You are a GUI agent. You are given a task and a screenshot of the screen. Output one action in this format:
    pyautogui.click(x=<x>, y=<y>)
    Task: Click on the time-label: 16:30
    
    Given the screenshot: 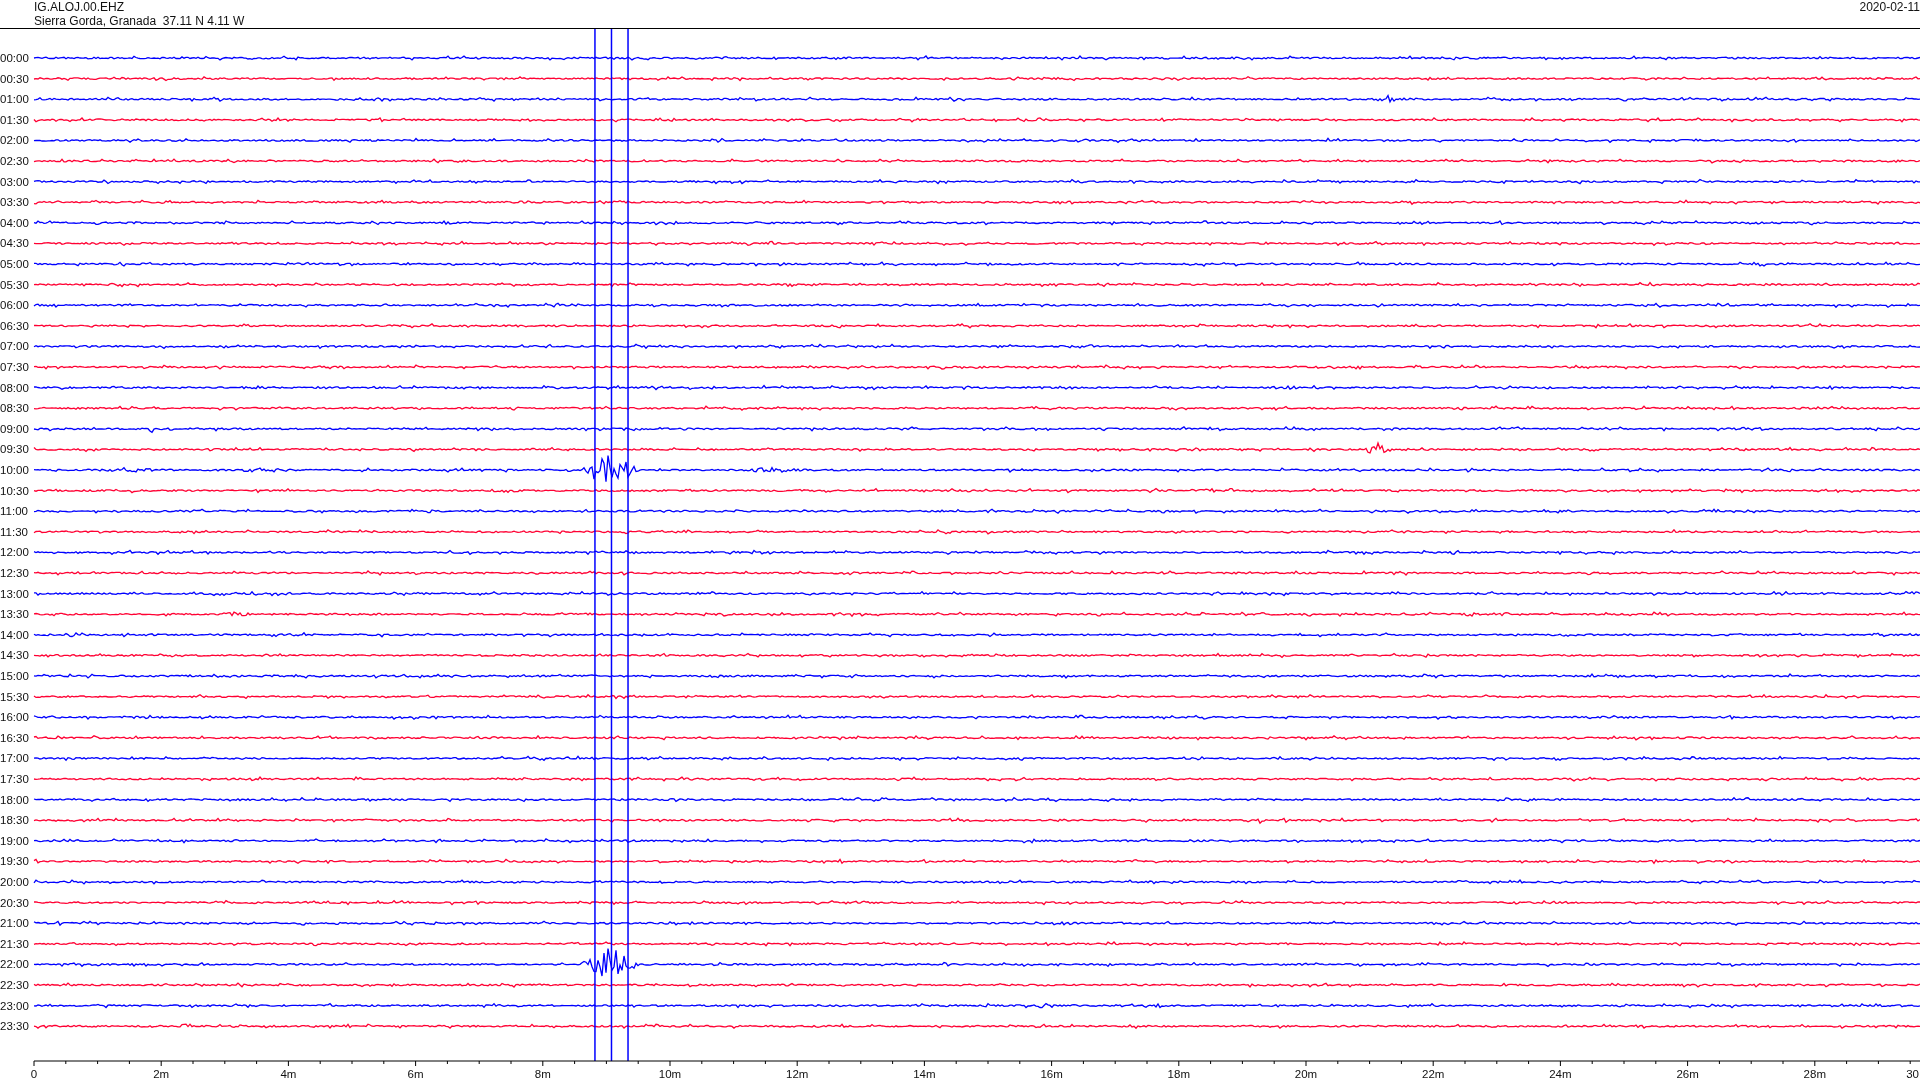 What is the action you would take?
    pyautogui.click(x=14, y=737)
    